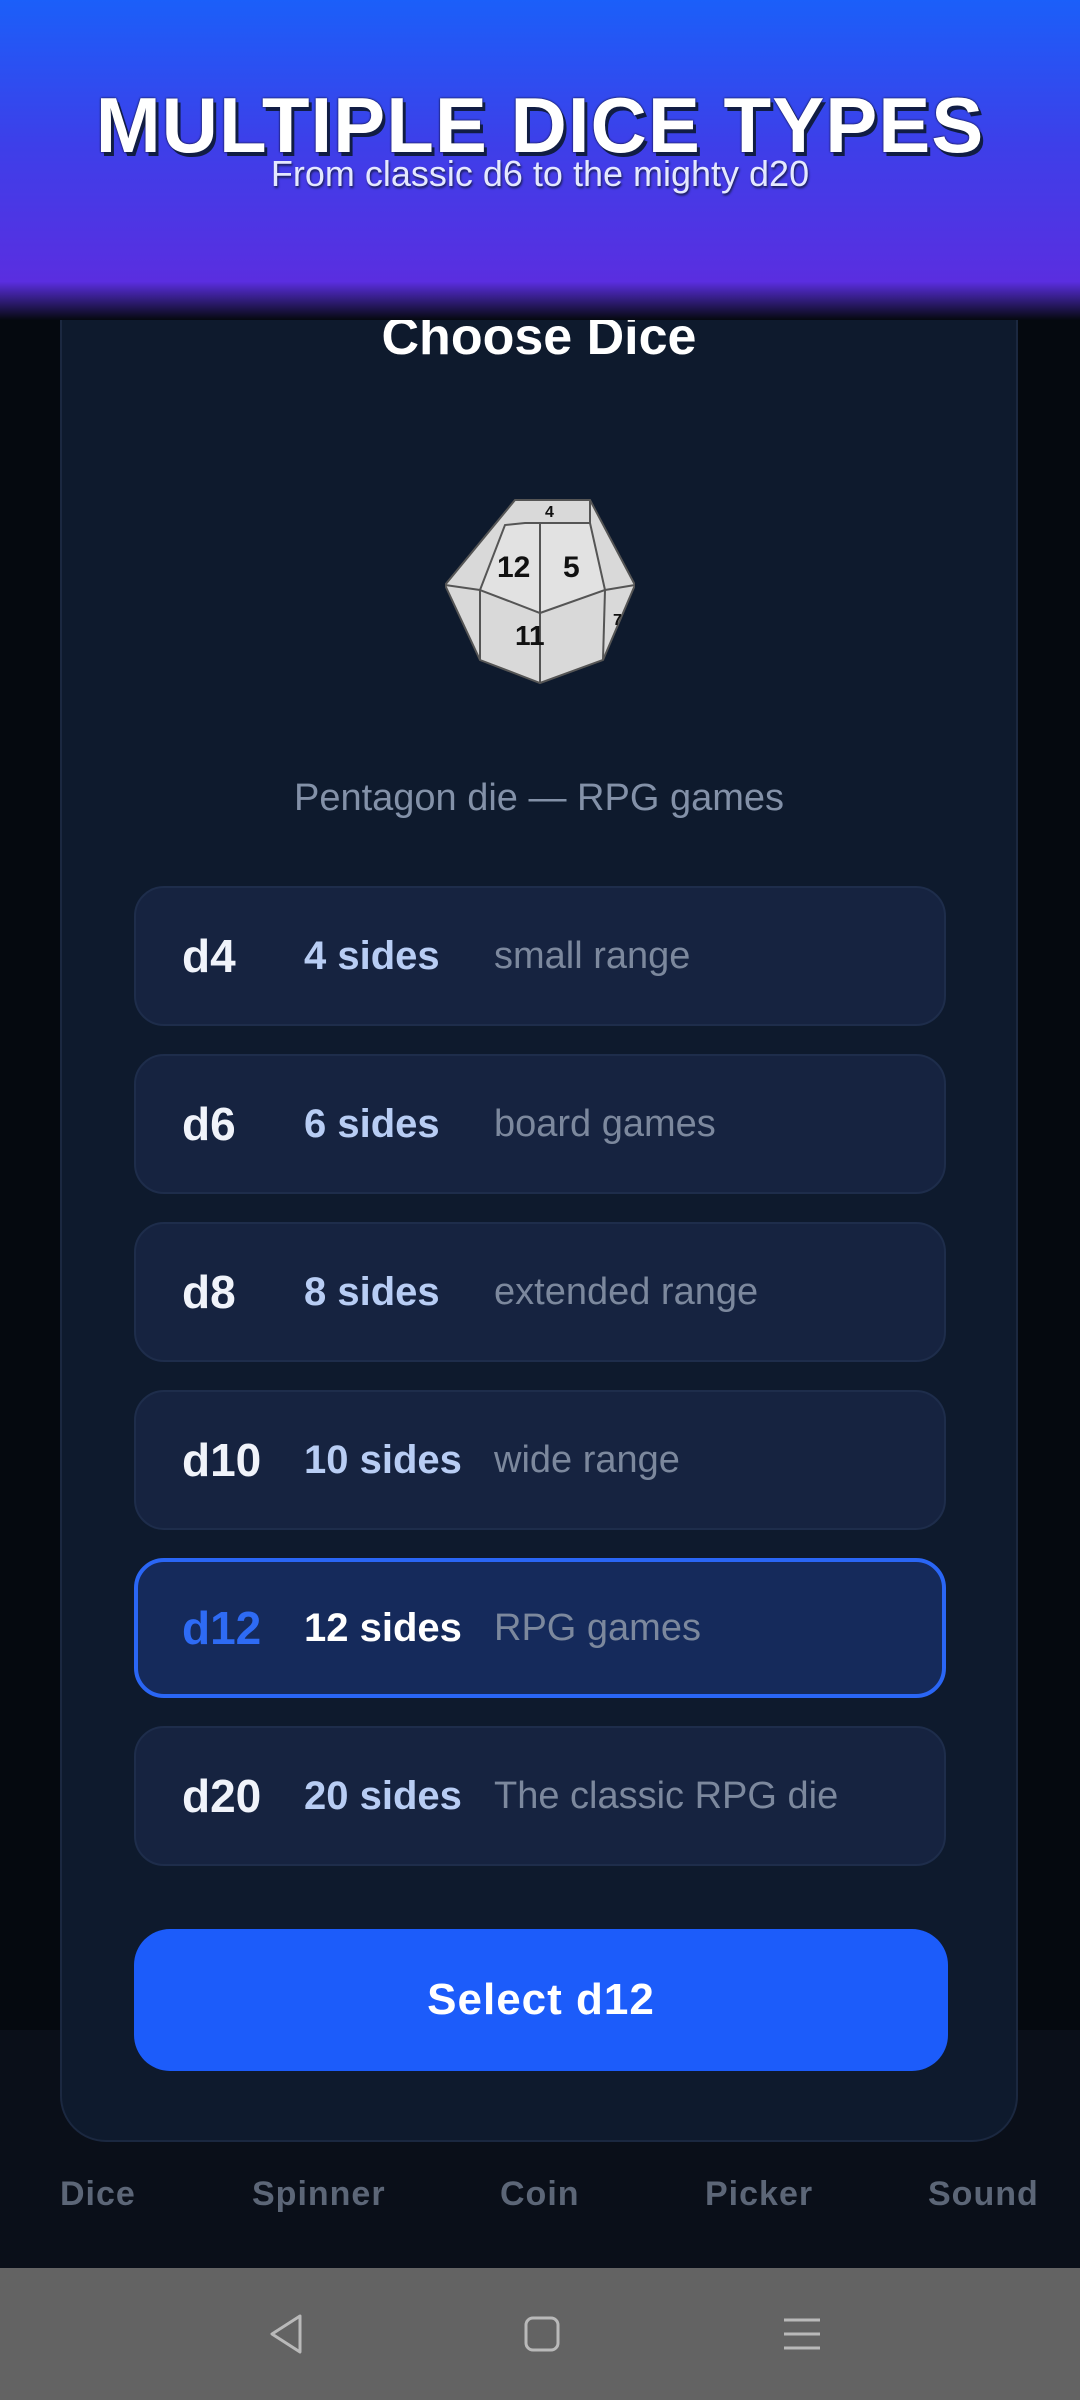 The image size is (1080, 2400). Describe the element at coordinates (597, 1628) in the screenshot. I see `dice-option-note: RPG games` at that location.